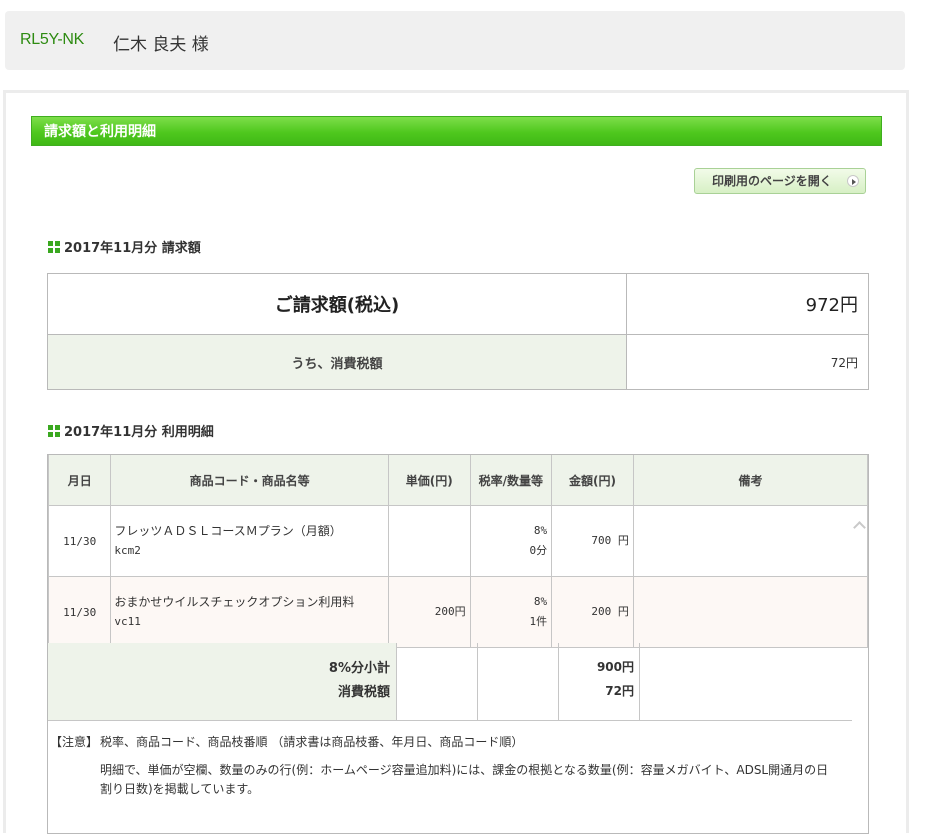  I want to click on table-row: 11/30 フレッツＡＤＳＬコースＭプラン（月額） kcm2 8% 0分 700 円, so click(458, 541).